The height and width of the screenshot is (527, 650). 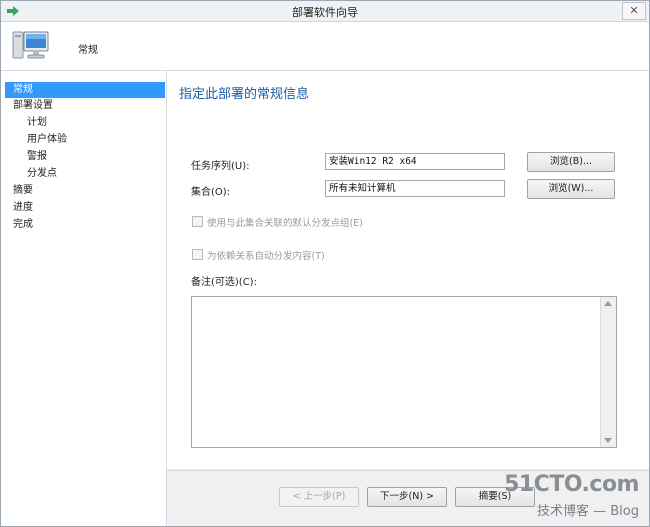 What do you see at coordinates (325, 46) in the screenshot?
I see `wizard-header: 常规` at bounding box center [325, 46].